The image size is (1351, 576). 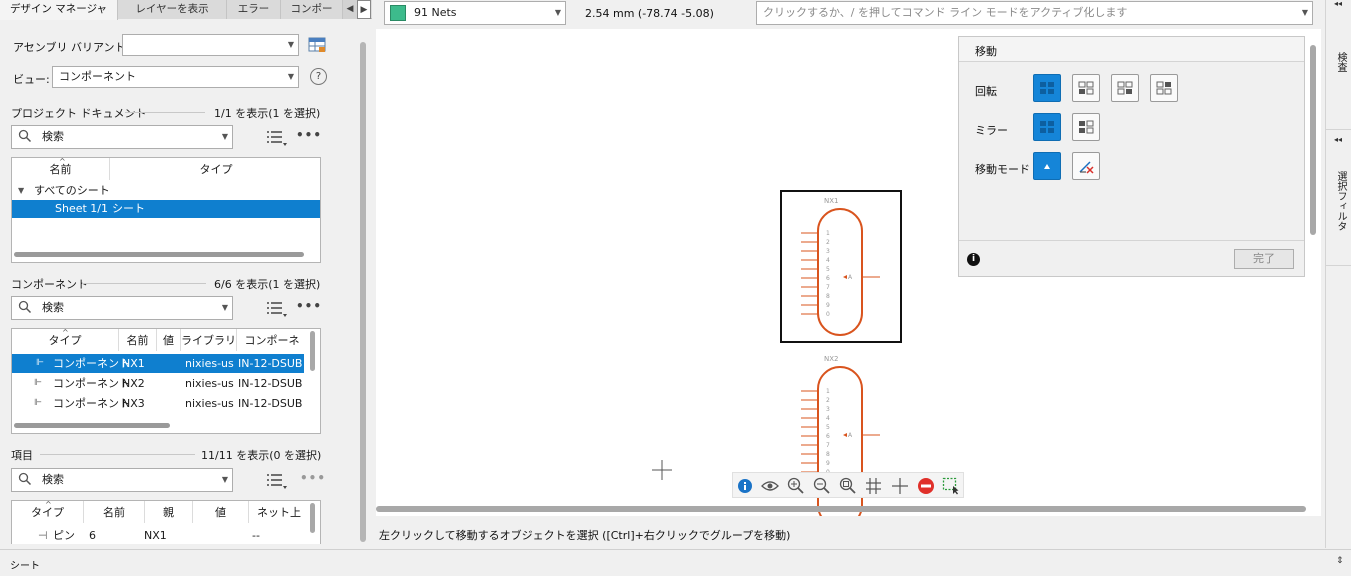 What do you see at coordinates (215, 169) in the screenshot?
I see `column-header-type: タイプ` at bounding box center [215, 169].